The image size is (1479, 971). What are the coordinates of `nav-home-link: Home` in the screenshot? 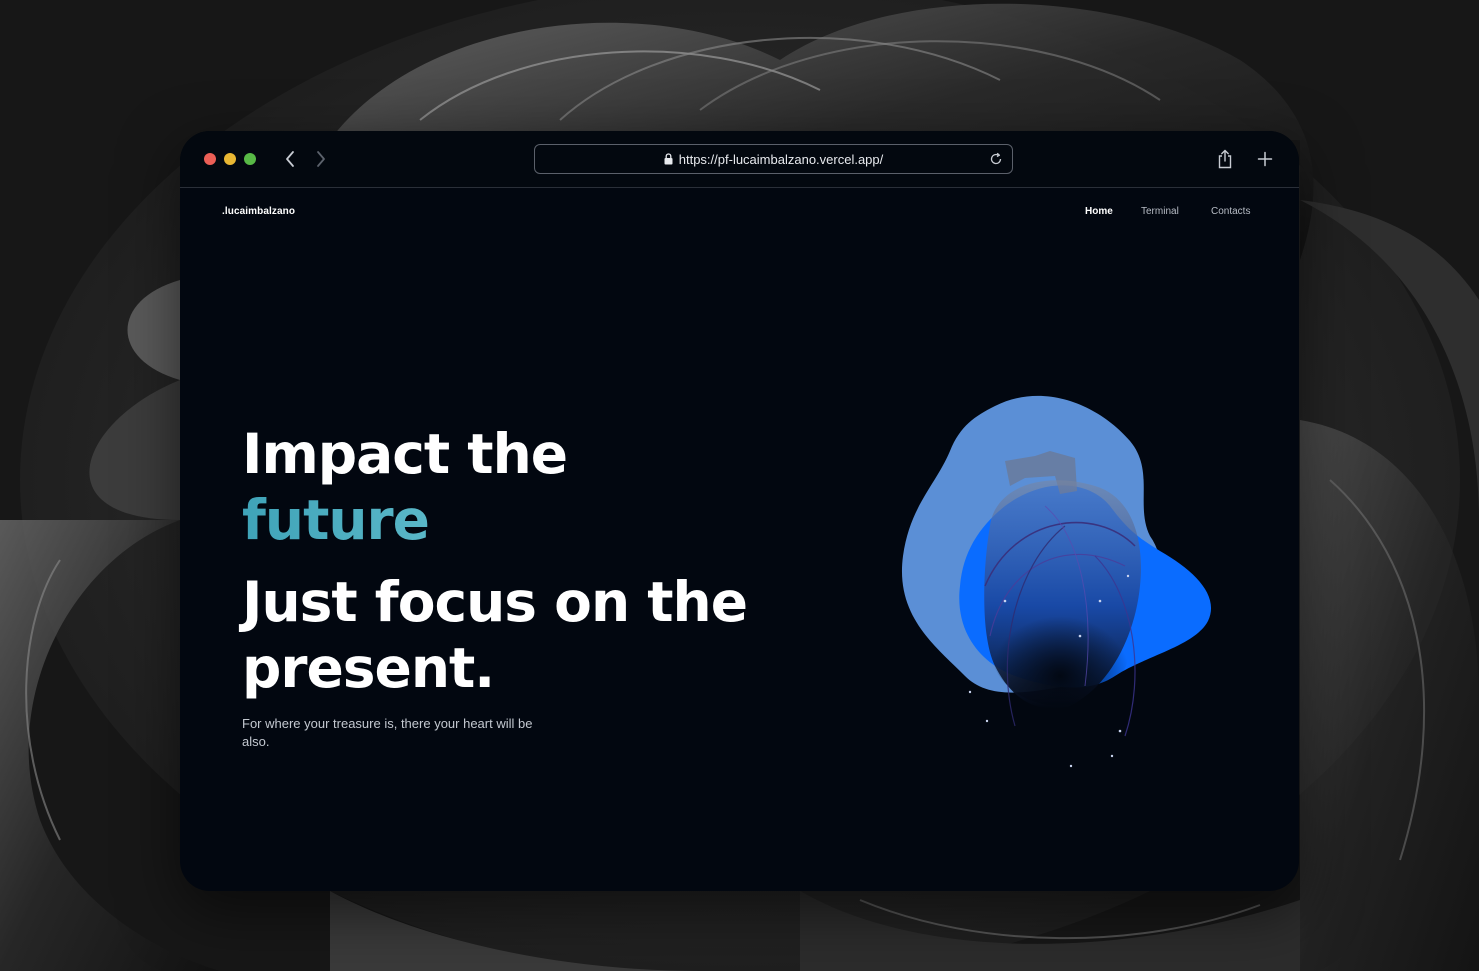 It's located at (1099, 211).